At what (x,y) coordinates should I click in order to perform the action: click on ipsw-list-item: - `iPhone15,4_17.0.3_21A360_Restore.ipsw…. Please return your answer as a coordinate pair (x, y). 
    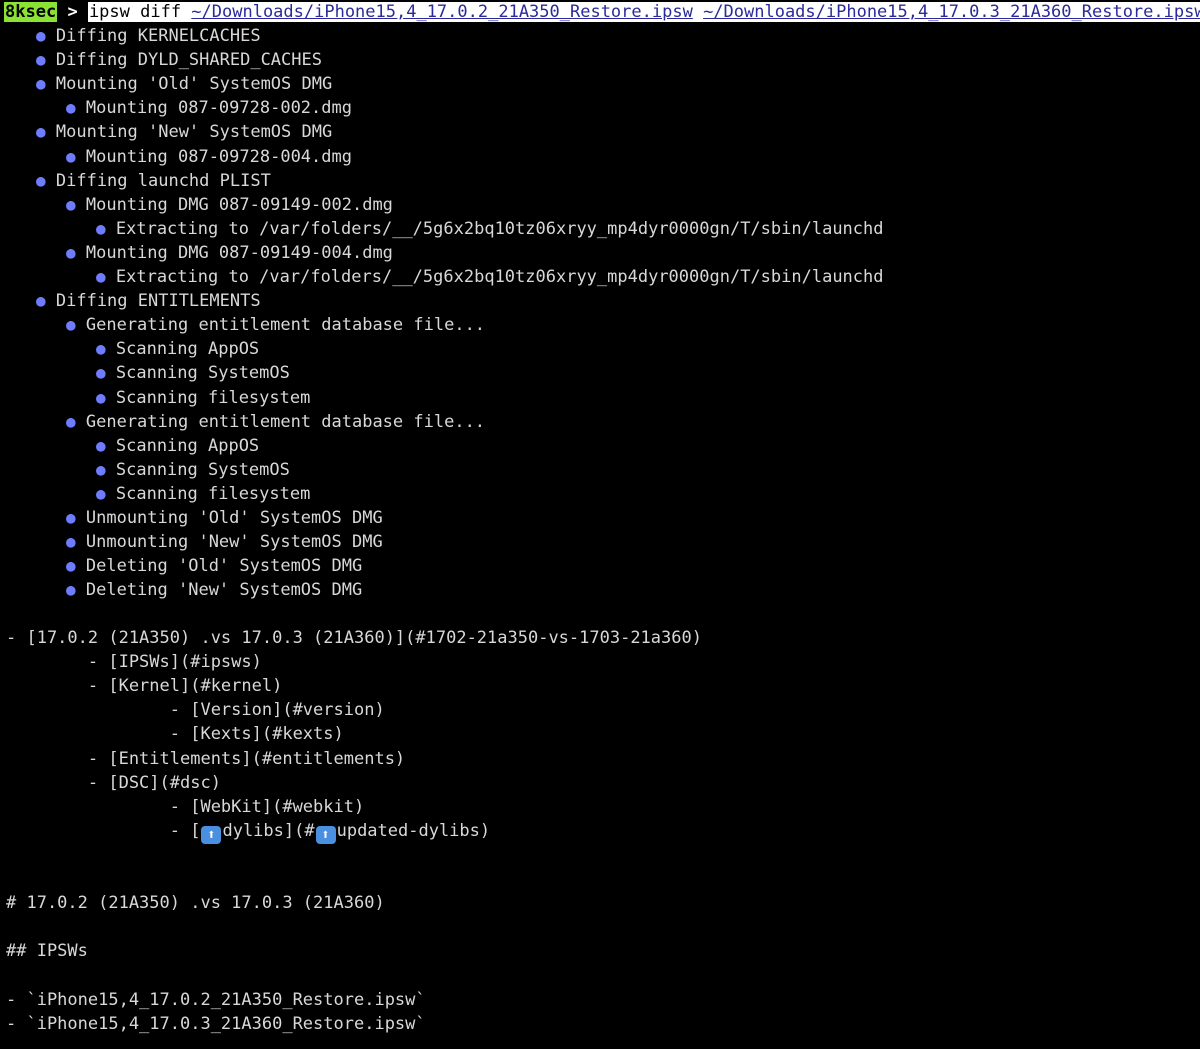
    Looking at the image, I should click on (216, 1024).